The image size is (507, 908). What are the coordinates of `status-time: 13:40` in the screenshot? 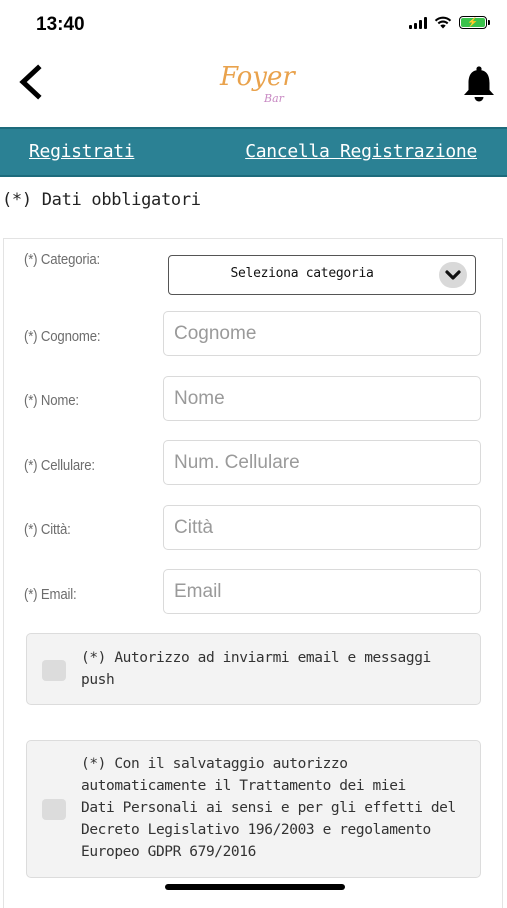 It's located at (60, 24).